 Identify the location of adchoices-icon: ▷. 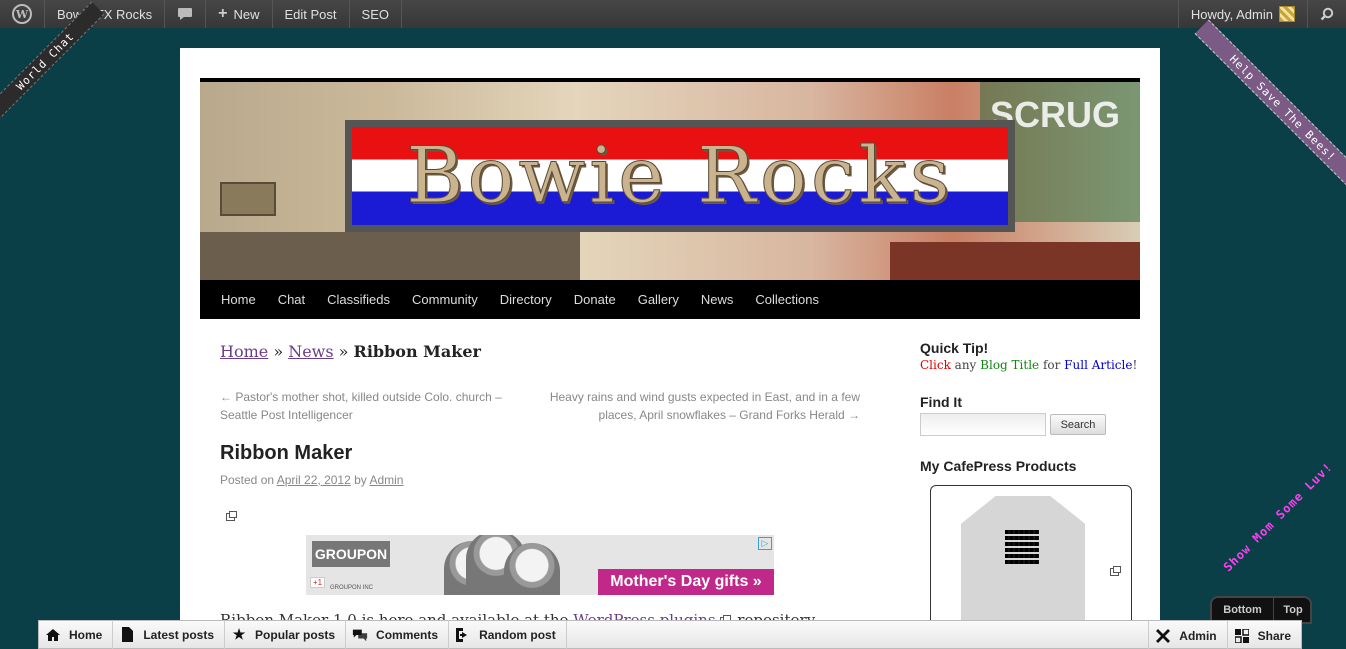
(765, 543).